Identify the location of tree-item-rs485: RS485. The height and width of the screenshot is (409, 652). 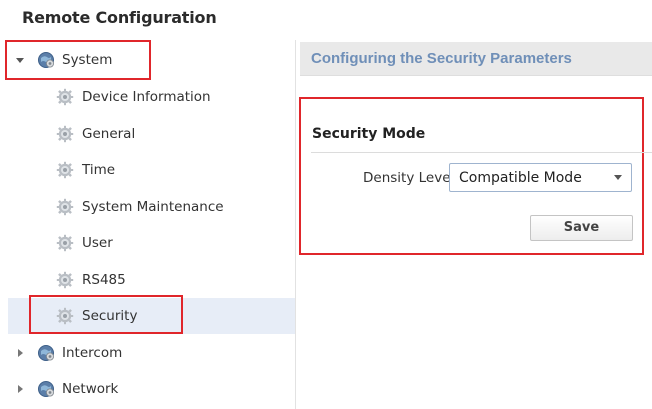
(151, 280).